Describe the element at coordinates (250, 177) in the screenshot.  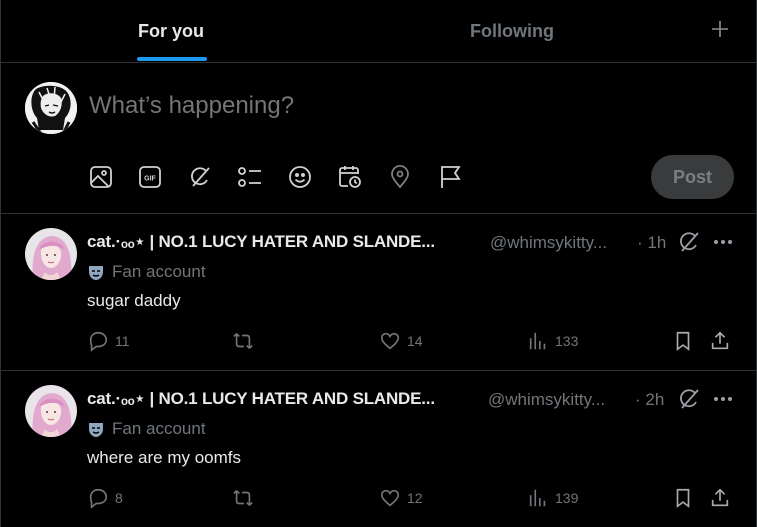
I see `poll-icon` at that location.